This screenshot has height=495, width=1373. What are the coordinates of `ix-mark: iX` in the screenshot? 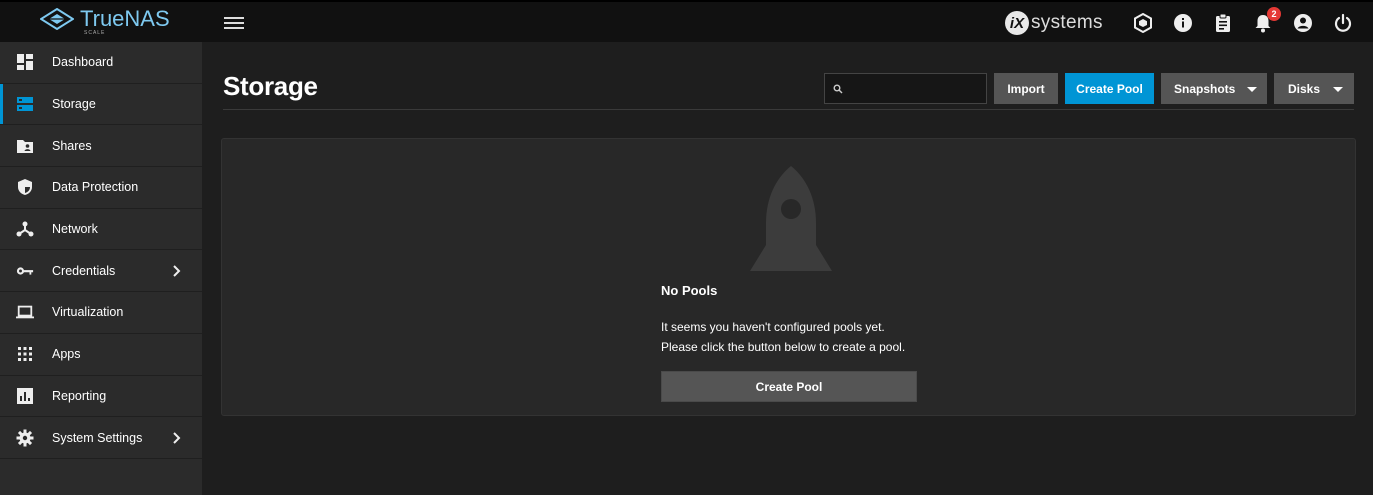 It's located at (1017, 23).